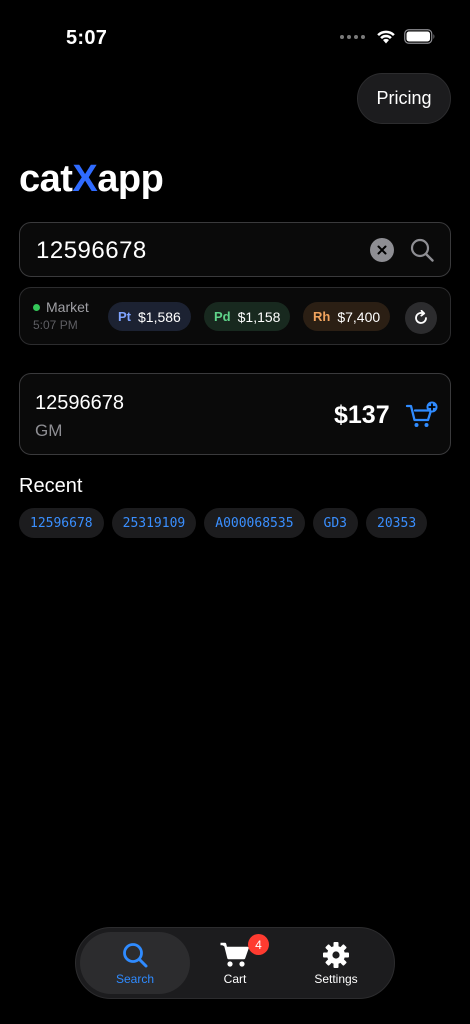 This screenshot has width=470, height=1024. What do you see at coordinates (36, 307) in the screenshot?
I see `market-open-dot` at bounding box center [36, 307].